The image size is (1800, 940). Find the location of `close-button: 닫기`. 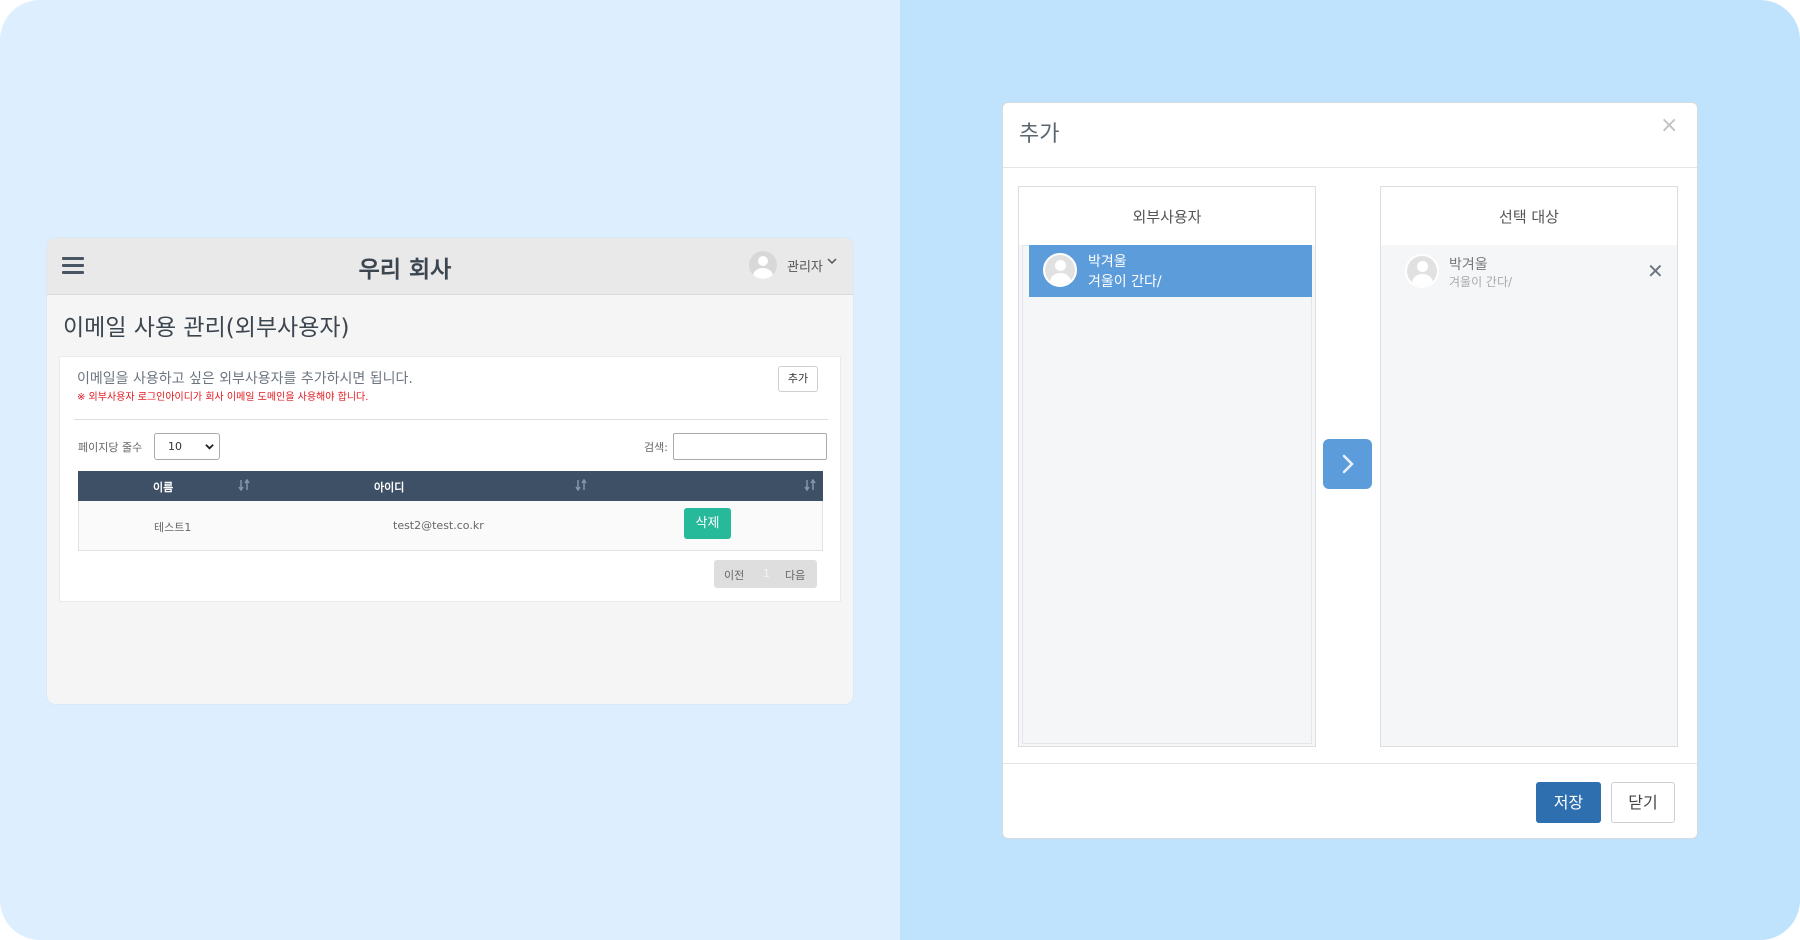

close-button: 닫기 is located at coordinates (1643, 802).